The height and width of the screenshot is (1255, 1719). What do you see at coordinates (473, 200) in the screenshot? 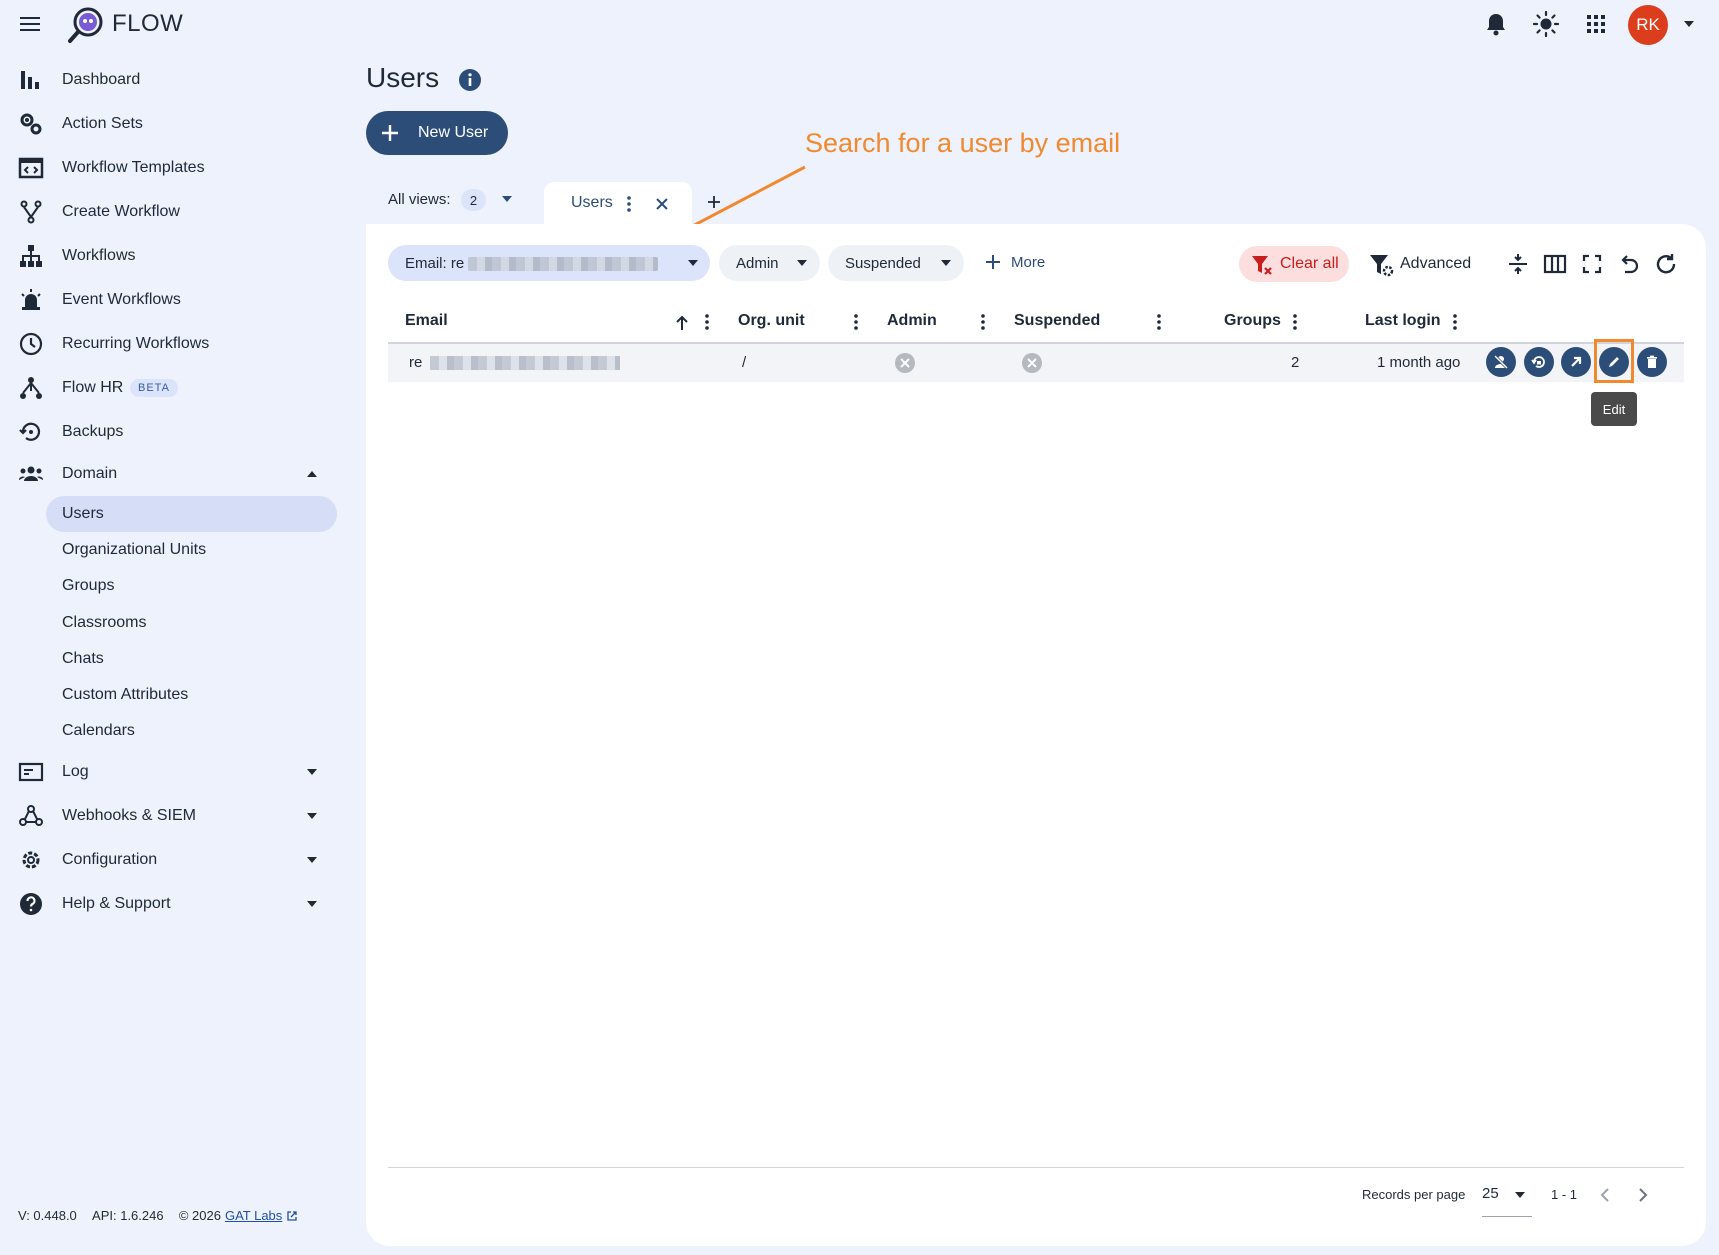
I see `views-count-badge: 2` at bounding box center [473, 200].